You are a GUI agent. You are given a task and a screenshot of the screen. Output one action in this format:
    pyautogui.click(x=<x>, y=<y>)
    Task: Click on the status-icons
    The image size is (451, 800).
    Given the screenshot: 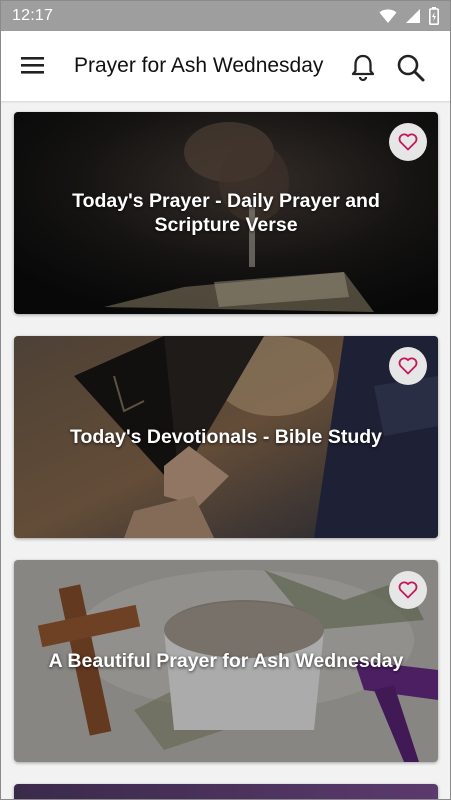 What is the action you would take?
    pyautogui.click(x=409, y=15)
    